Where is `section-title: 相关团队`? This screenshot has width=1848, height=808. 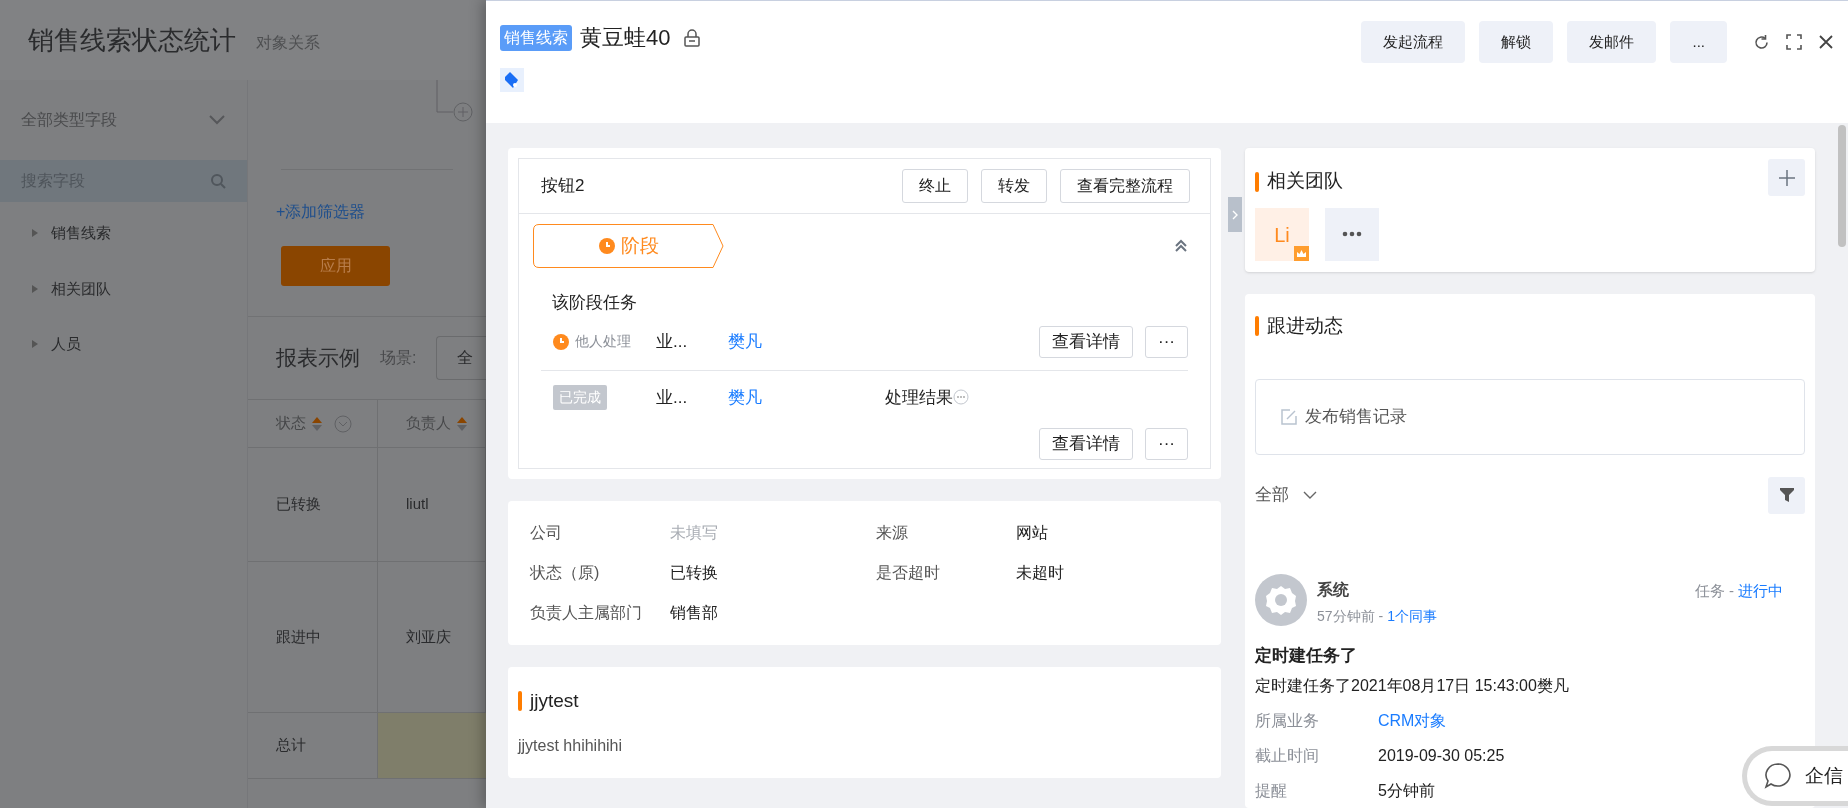 section-title: 相关团队 is located at coordinates (1305, 181).